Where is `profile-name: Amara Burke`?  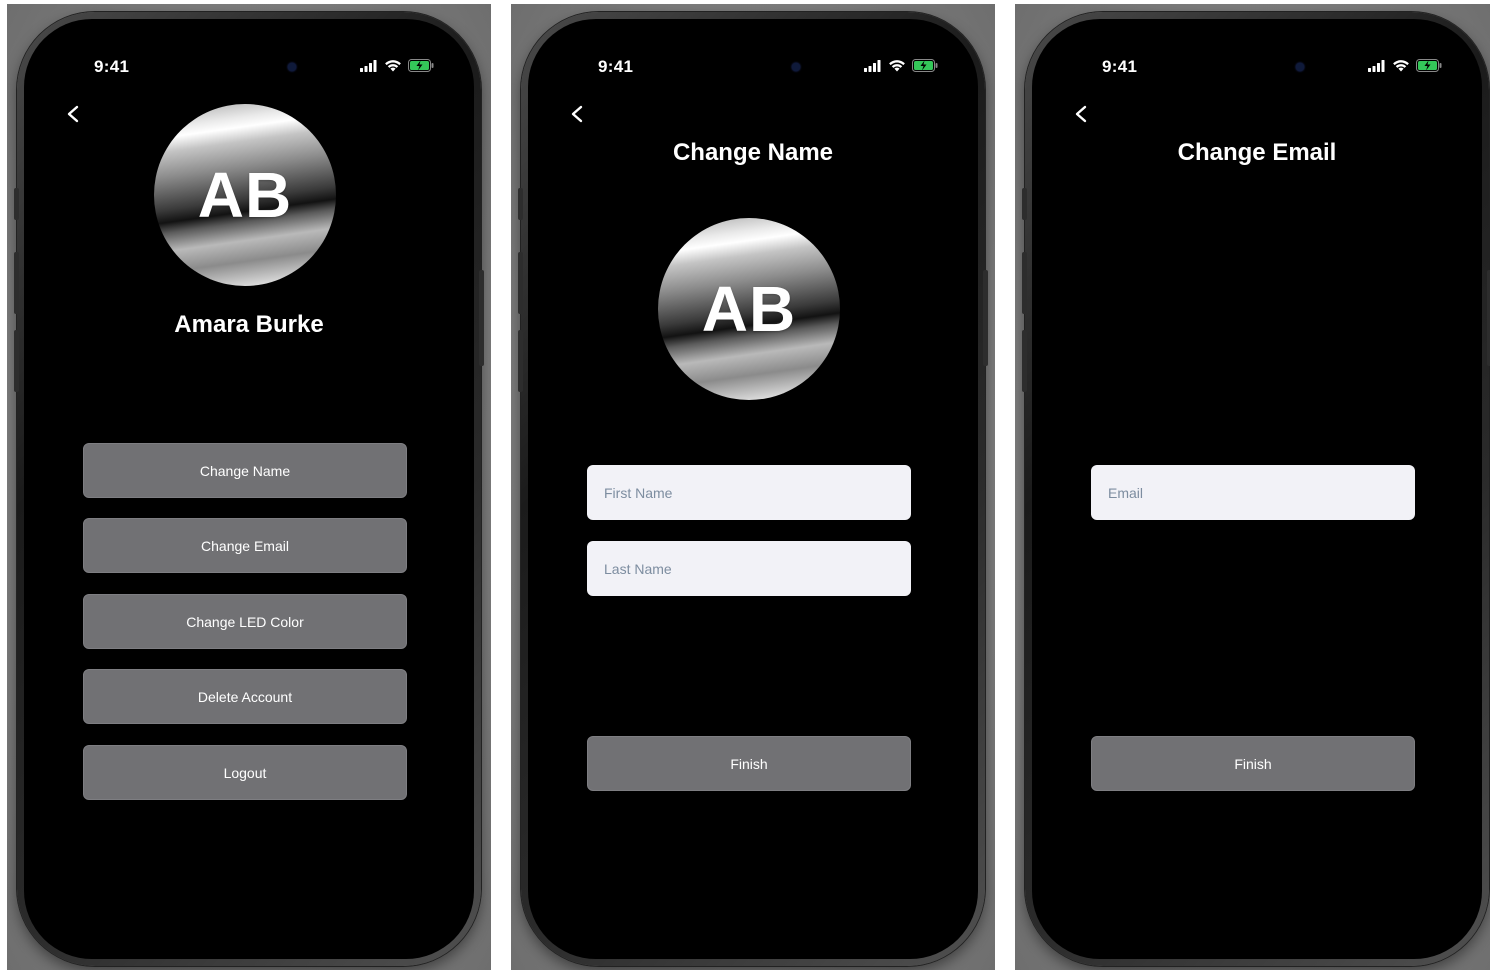
profile-name: Amara Burke is located at coordinates (249, 324).